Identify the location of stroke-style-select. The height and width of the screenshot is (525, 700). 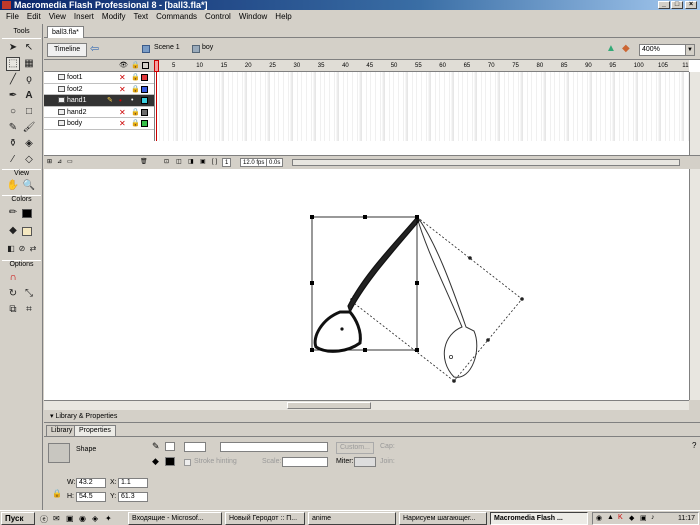
(274, 447).